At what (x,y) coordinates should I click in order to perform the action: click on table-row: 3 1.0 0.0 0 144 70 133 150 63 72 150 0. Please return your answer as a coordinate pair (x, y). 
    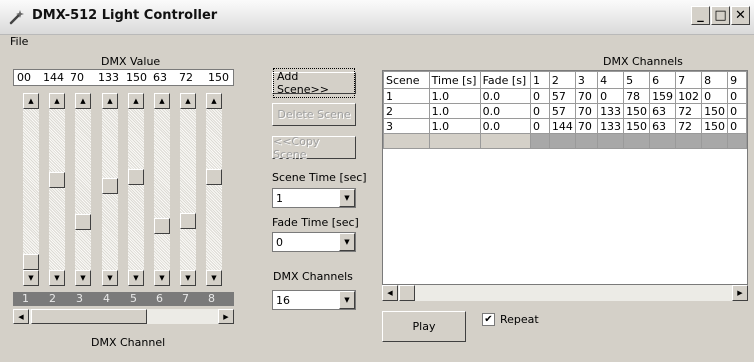
    Looking at the image, I should click on (565, 126).